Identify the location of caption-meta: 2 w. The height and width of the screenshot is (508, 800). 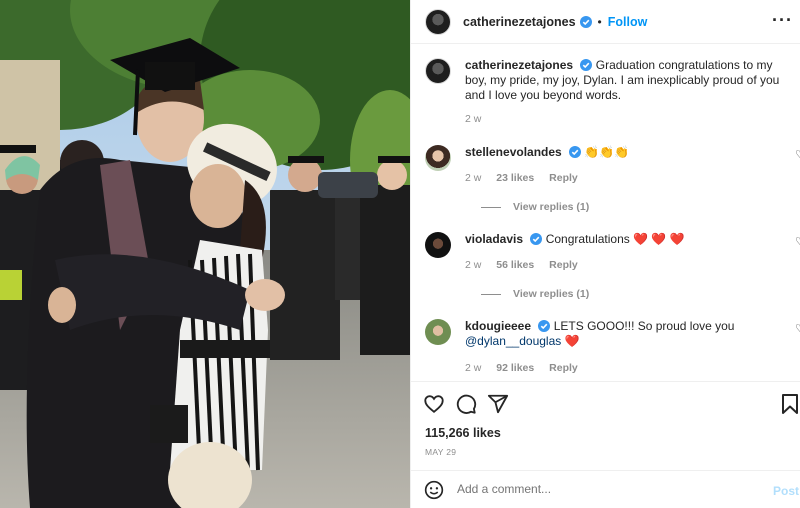
(479, 119).